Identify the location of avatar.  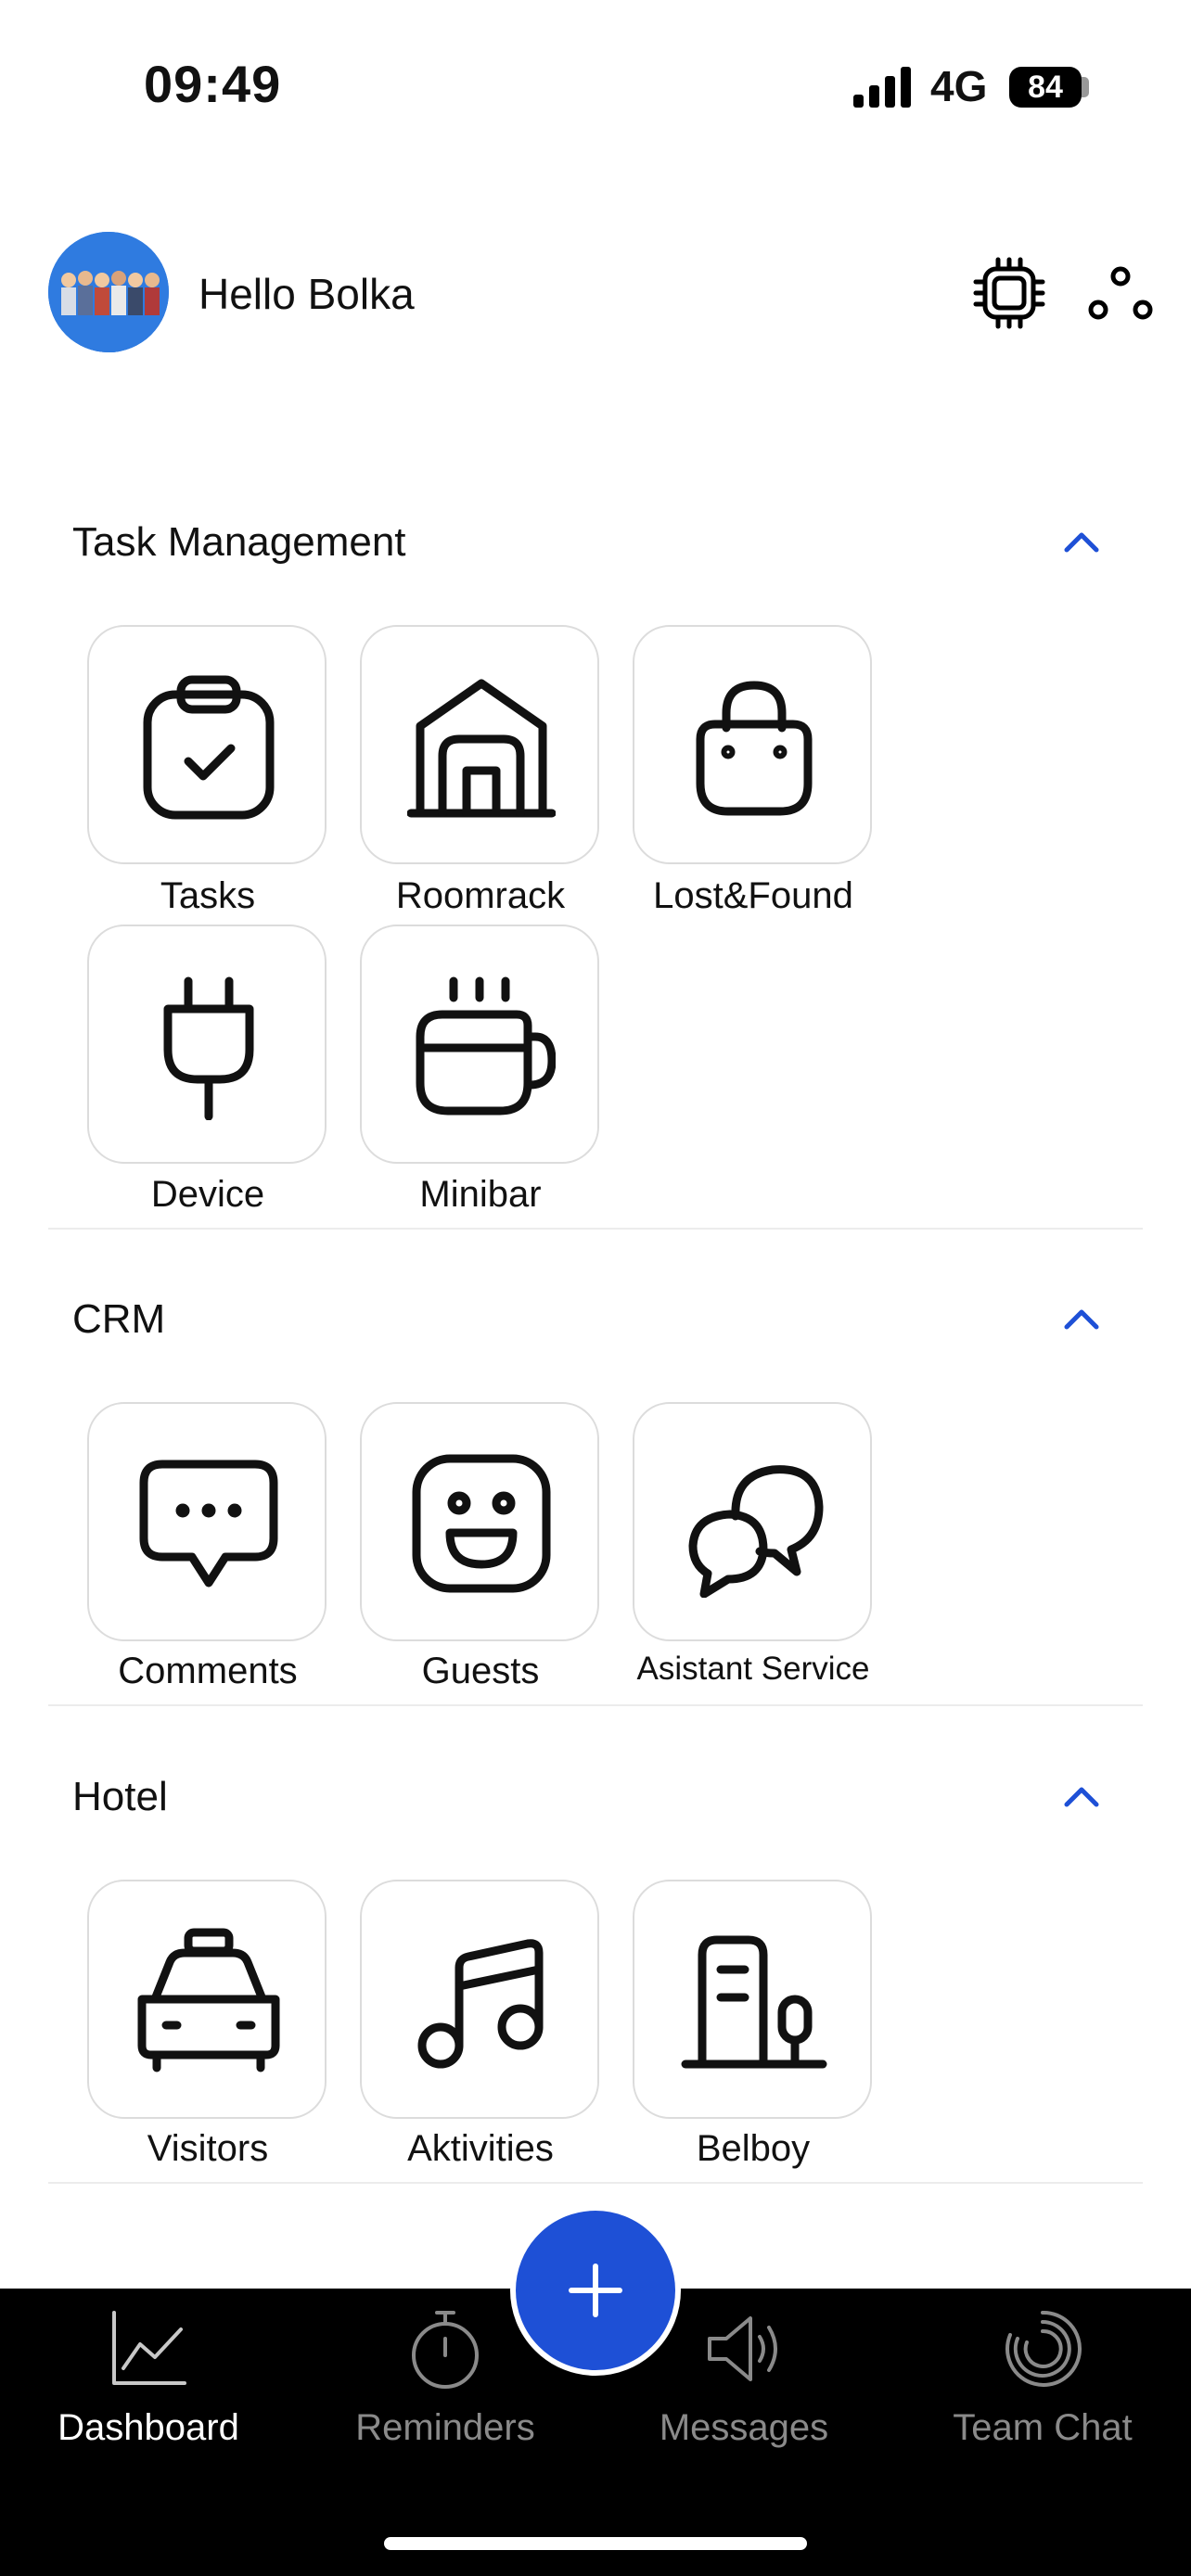
(108, 292).